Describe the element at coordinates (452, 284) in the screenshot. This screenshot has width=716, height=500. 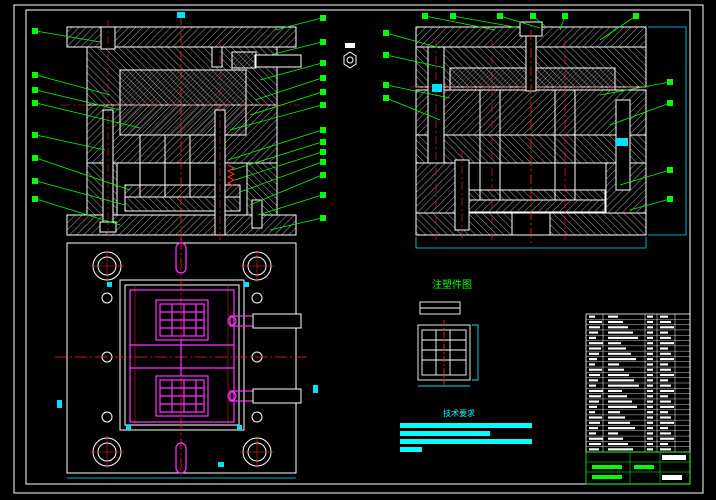
I see `inset-title: 注塑件图` at that location.